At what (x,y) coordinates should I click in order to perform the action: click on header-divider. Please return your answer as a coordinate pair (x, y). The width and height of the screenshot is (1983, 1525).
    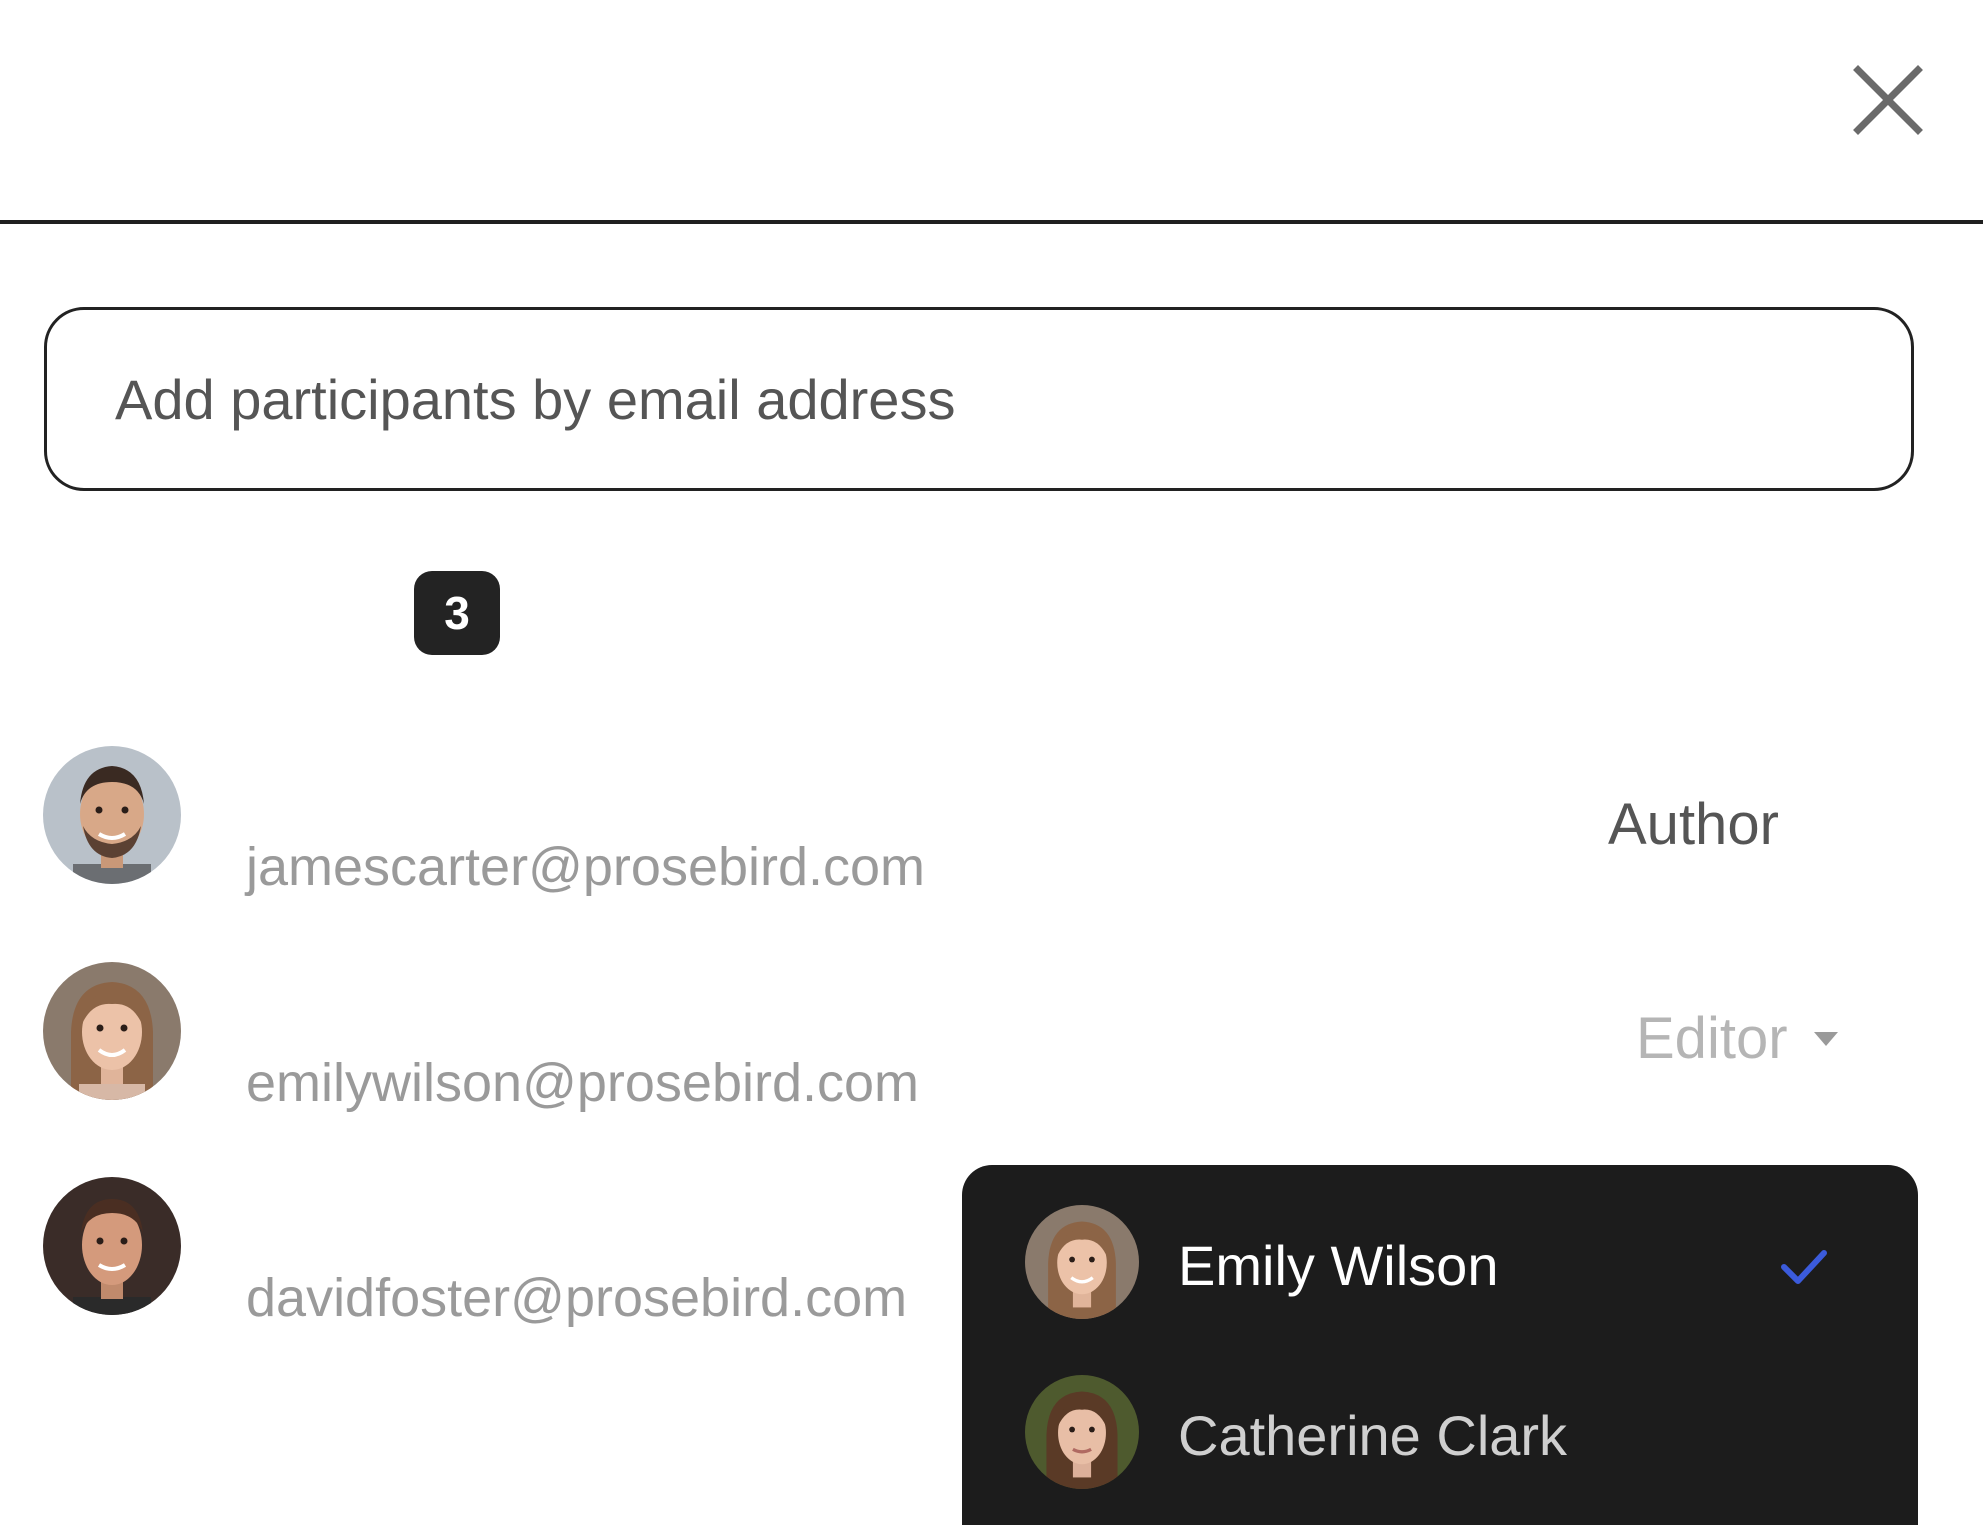
    Looking at the image, I should click on (991, 222).